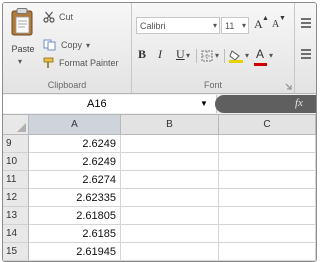 This screenshot has height=262, width=320. Describe the element at coordinates (160, 54) in the screenshot. I see `italic-button: I` at that location.